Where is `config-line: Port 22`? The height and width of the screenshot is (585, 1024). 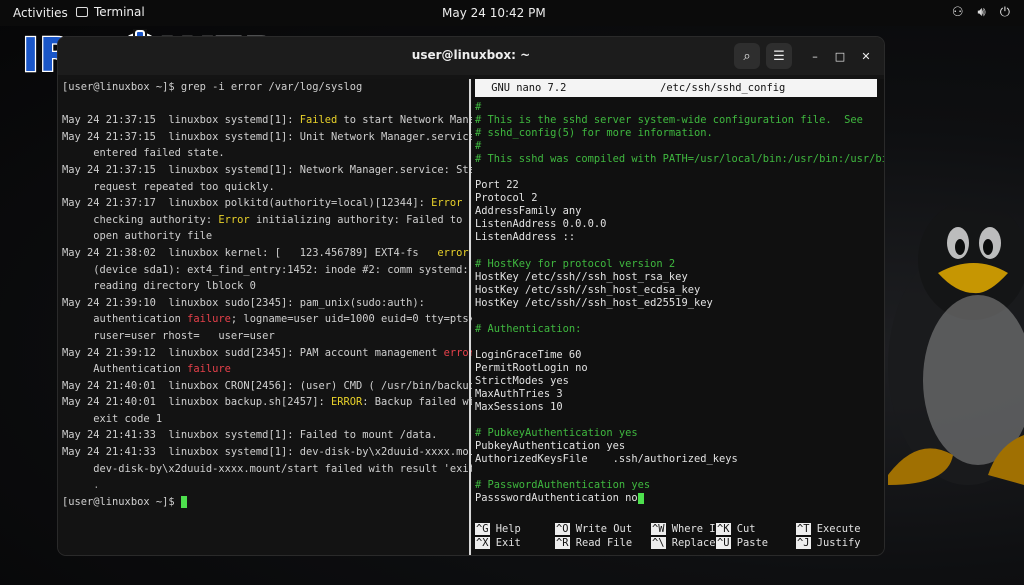
config-line: Port 22 is located at coordinates (675, 185).